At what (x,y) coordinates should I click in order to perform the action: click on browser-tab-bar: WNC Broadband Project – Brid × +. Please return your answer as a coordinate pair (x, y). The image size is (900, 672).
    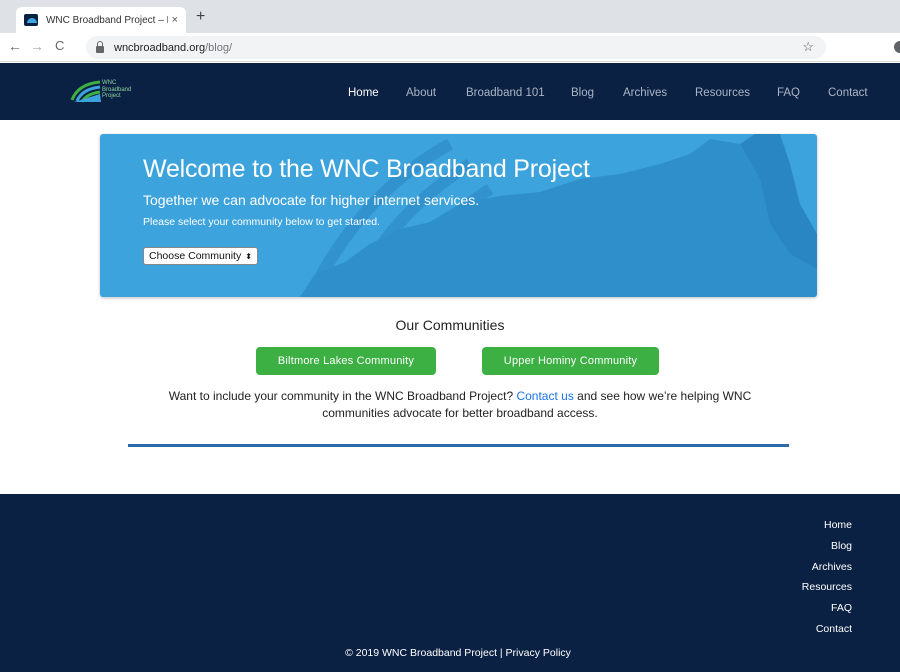
    Looking at the image, I should click on (450, 16).